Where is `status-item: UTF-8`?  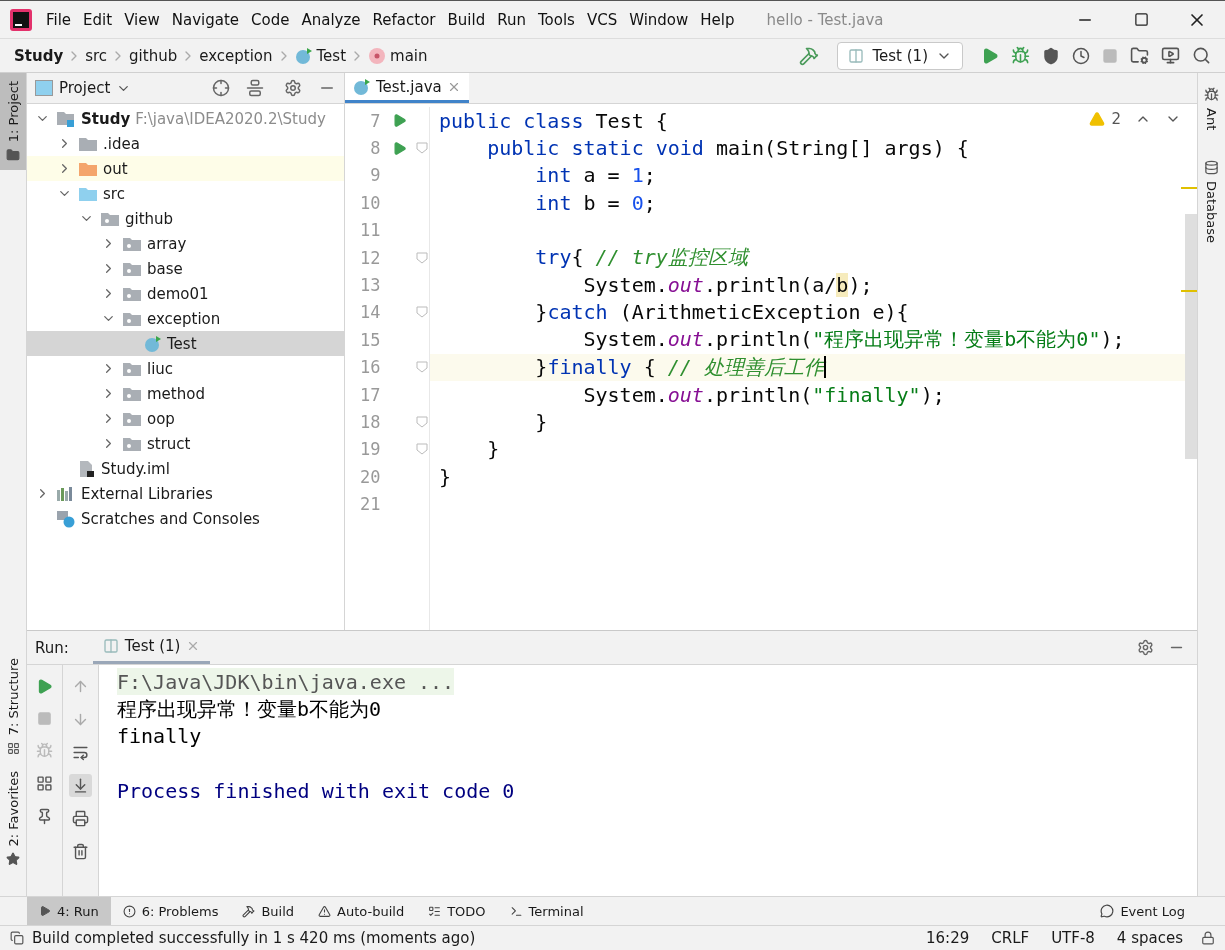 status-item: UTF-8 is located at coordinates (1073, 938).